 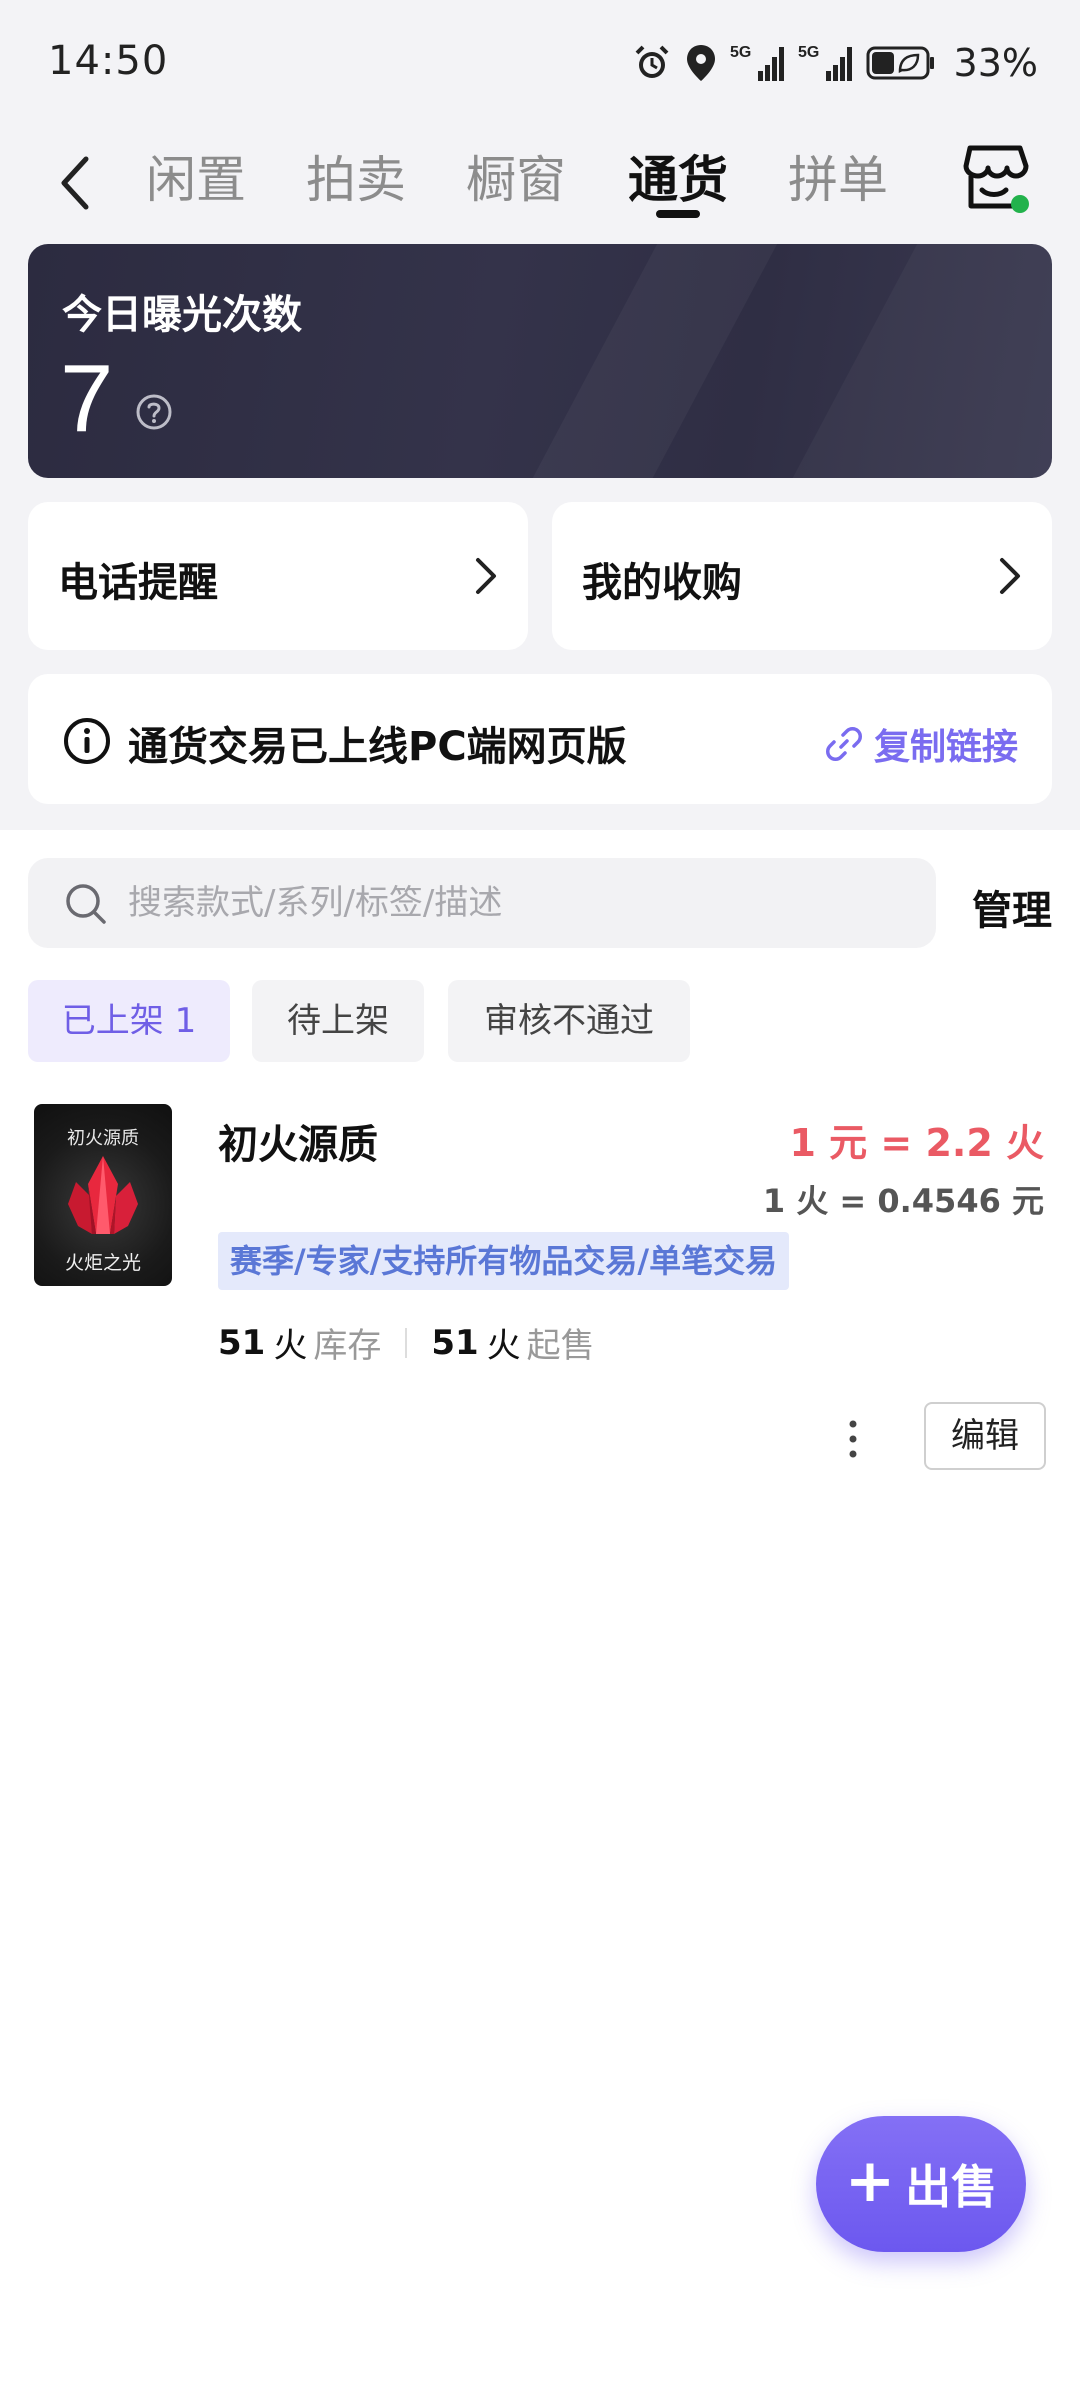 I want to click on battery-icon, so click(x=901, y=63).